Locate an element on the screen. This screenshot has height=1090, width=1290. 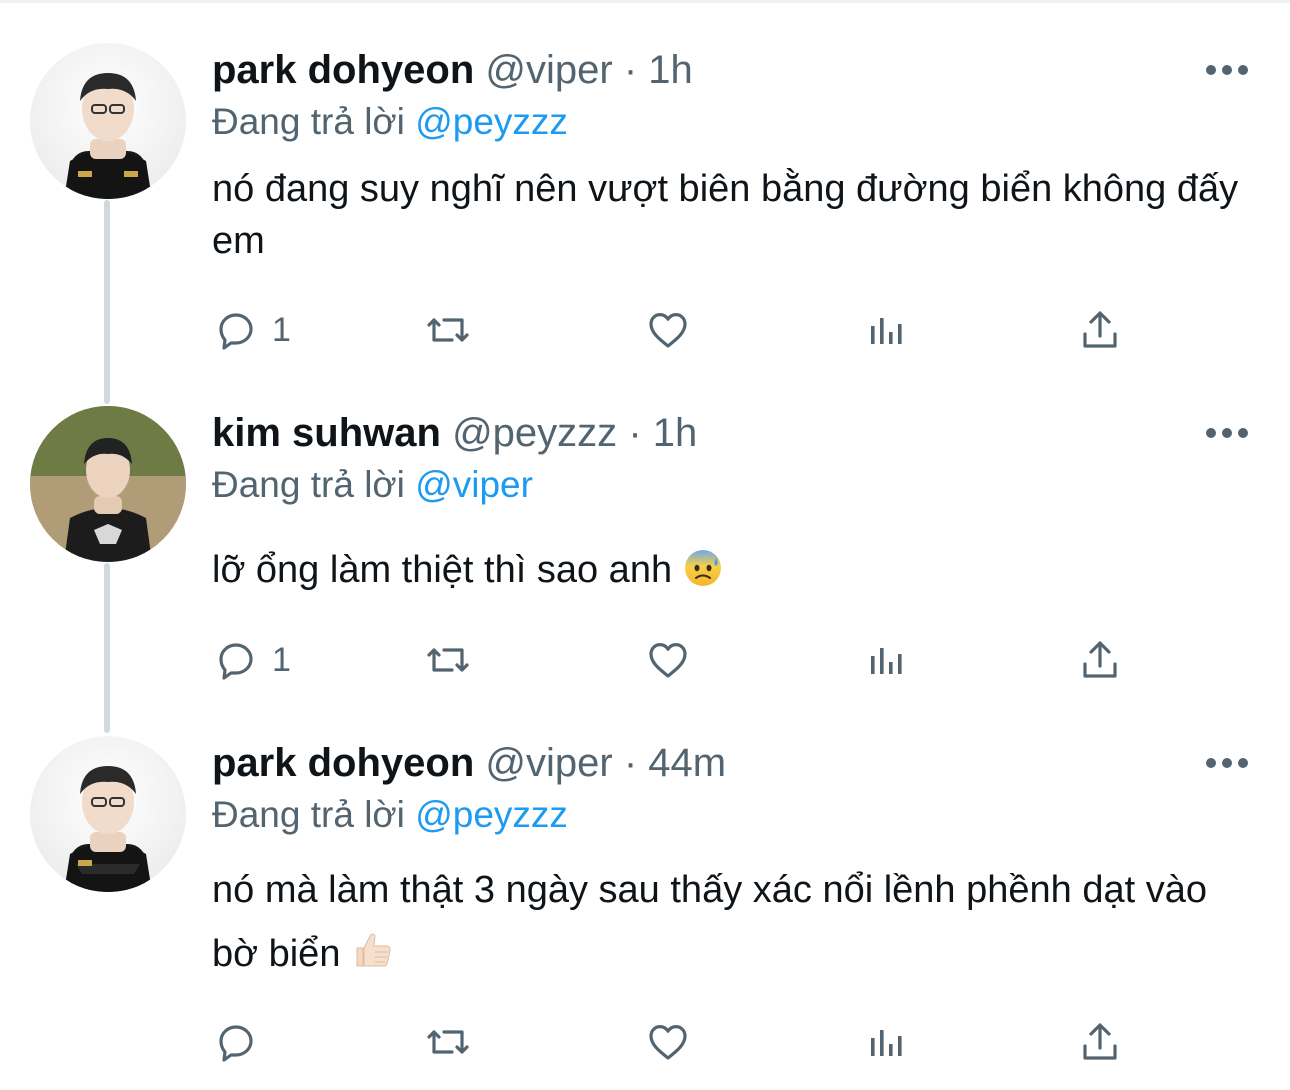
tweet-actions is located at coordinates (712, 1042).